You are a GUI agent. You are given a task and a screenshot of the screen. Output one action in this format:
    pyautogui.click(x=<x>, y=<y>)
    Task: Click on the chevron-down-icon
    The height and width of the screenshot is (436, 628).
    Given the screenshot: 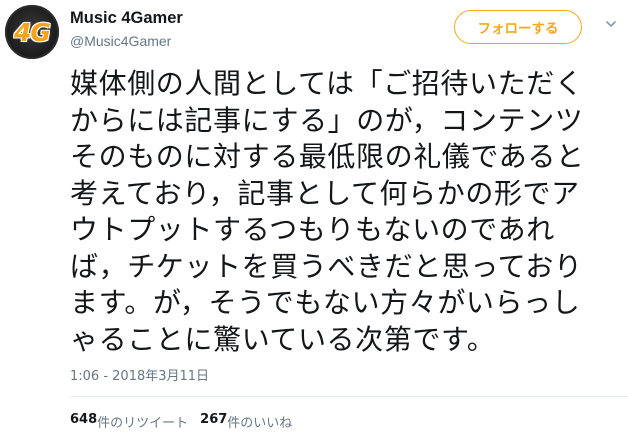 What is the action you would take?
    pyautogui.click(x=611, y=24)
    